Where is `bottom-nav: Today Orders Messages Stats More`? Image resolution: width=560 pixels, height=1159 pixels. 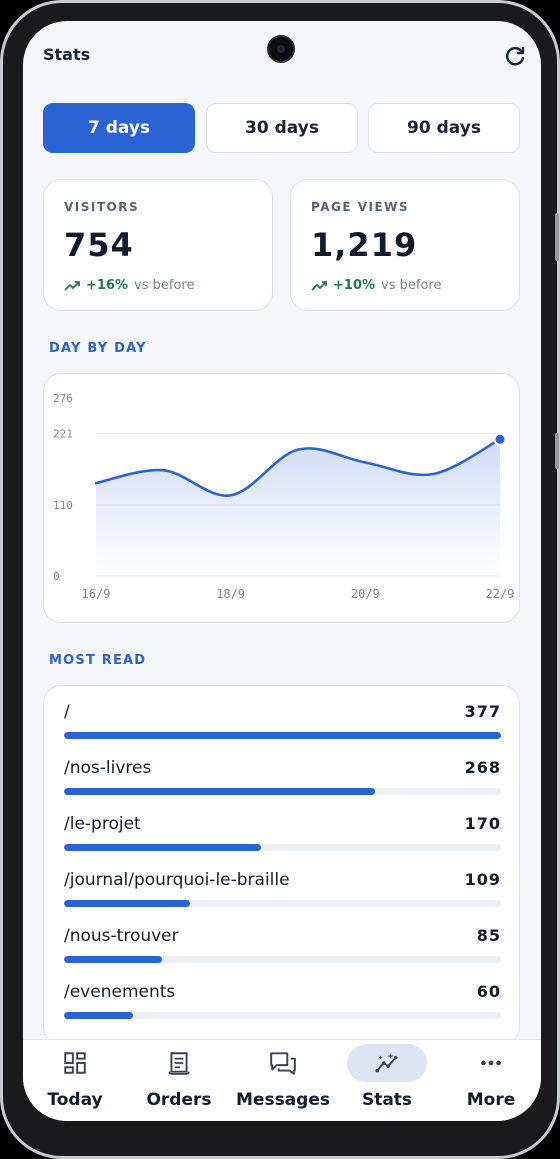
bottom-nav: Today Orders Messages Stats More is located at coordinates (282, 1080).